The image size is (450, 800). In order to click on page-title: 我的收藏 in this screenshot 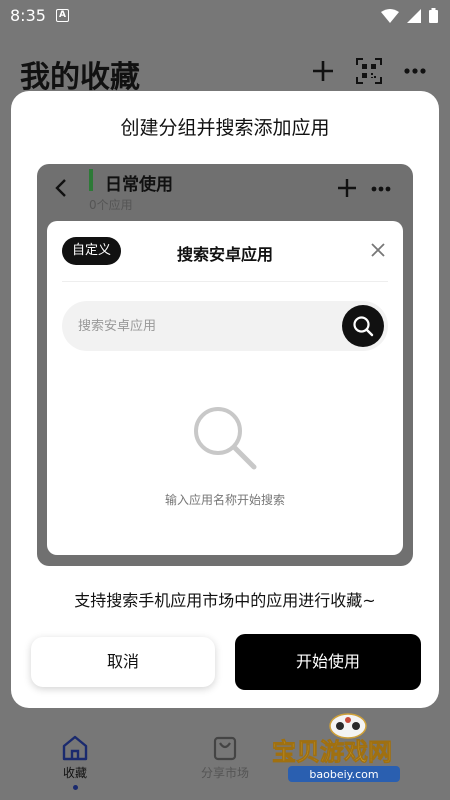, I will do `click(80, 77)`.